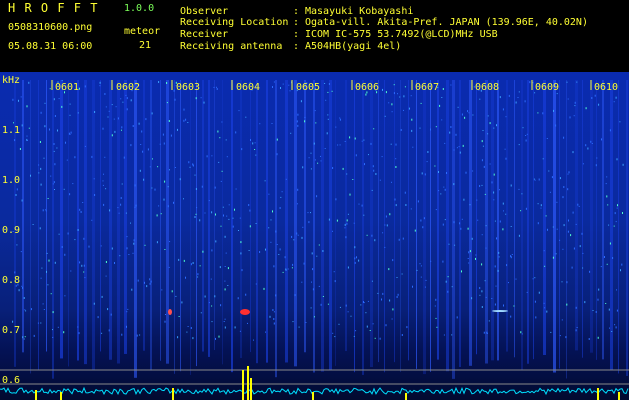 The height and width of the screenshot is (400, 629). What do you see at coordinates (188, 87) in the screenshot?
I see `time-label: 0603` at bounding box center [188, 87].